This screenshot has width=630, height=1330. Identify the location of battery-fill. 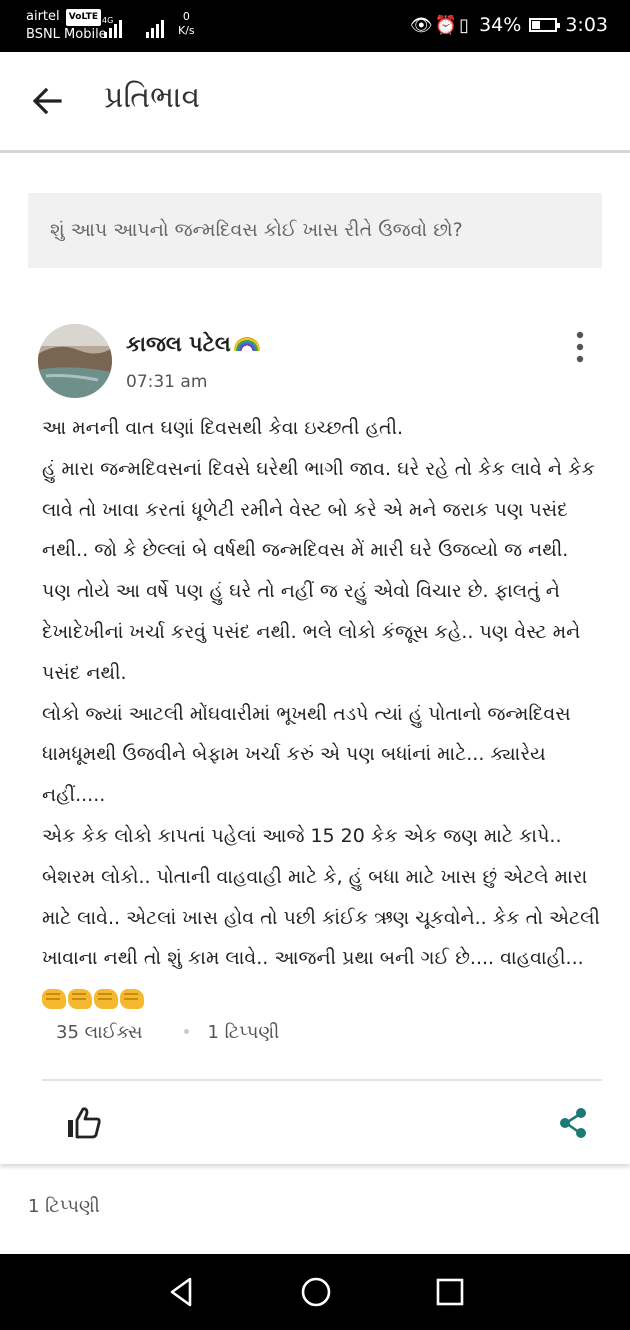
(536, 25).